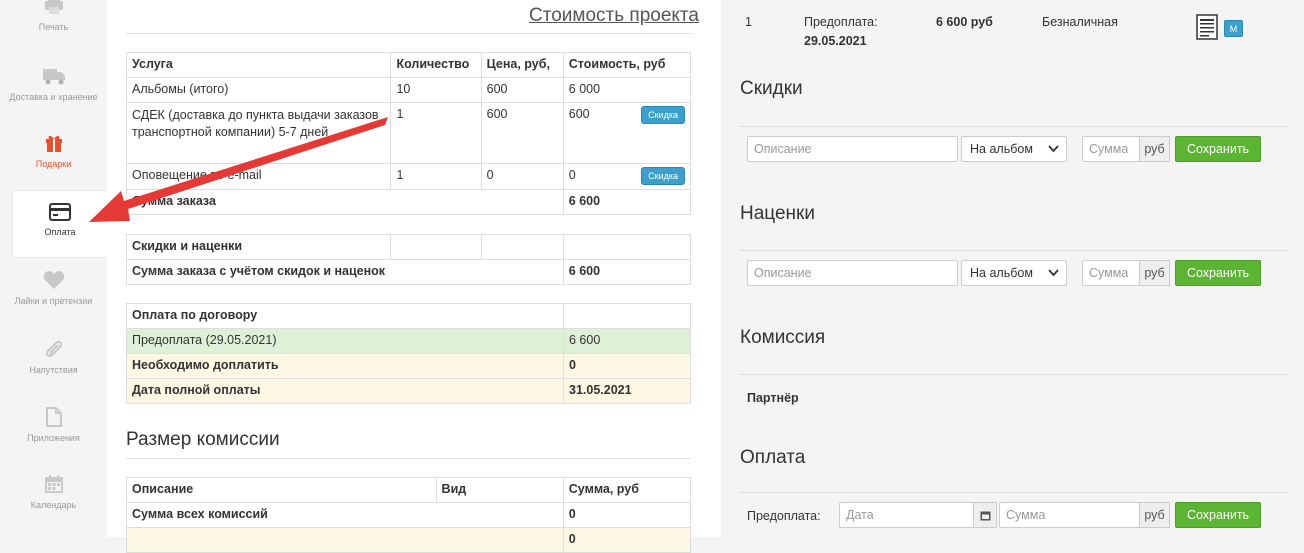 The image size is (1304, 553). What do you see at coordinates (258, 90) in the screenshot?
I see `service-name: Альбомы (итого)` at bounding box center [258, 90].